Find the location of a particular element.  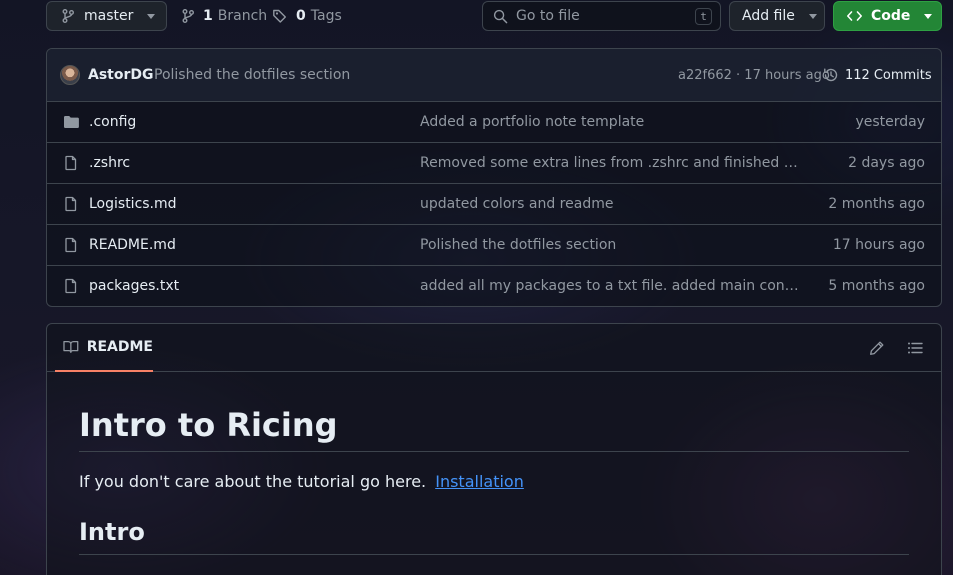

file-name: .zshrc is located at coordinates (109, 163).